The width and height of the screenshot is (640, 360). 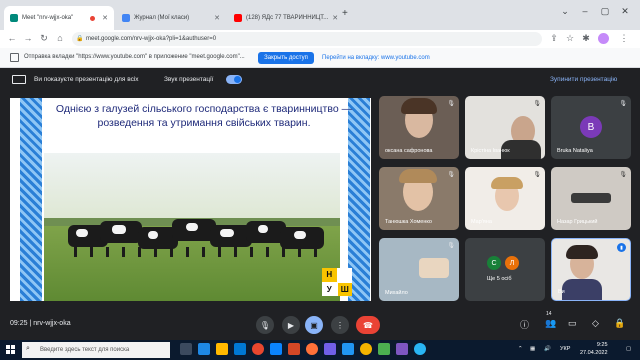 What do you see at coordinates (628, 349) in the screenshot?
I see `notifications-icon: ▢` at bounding box center [628, 349].